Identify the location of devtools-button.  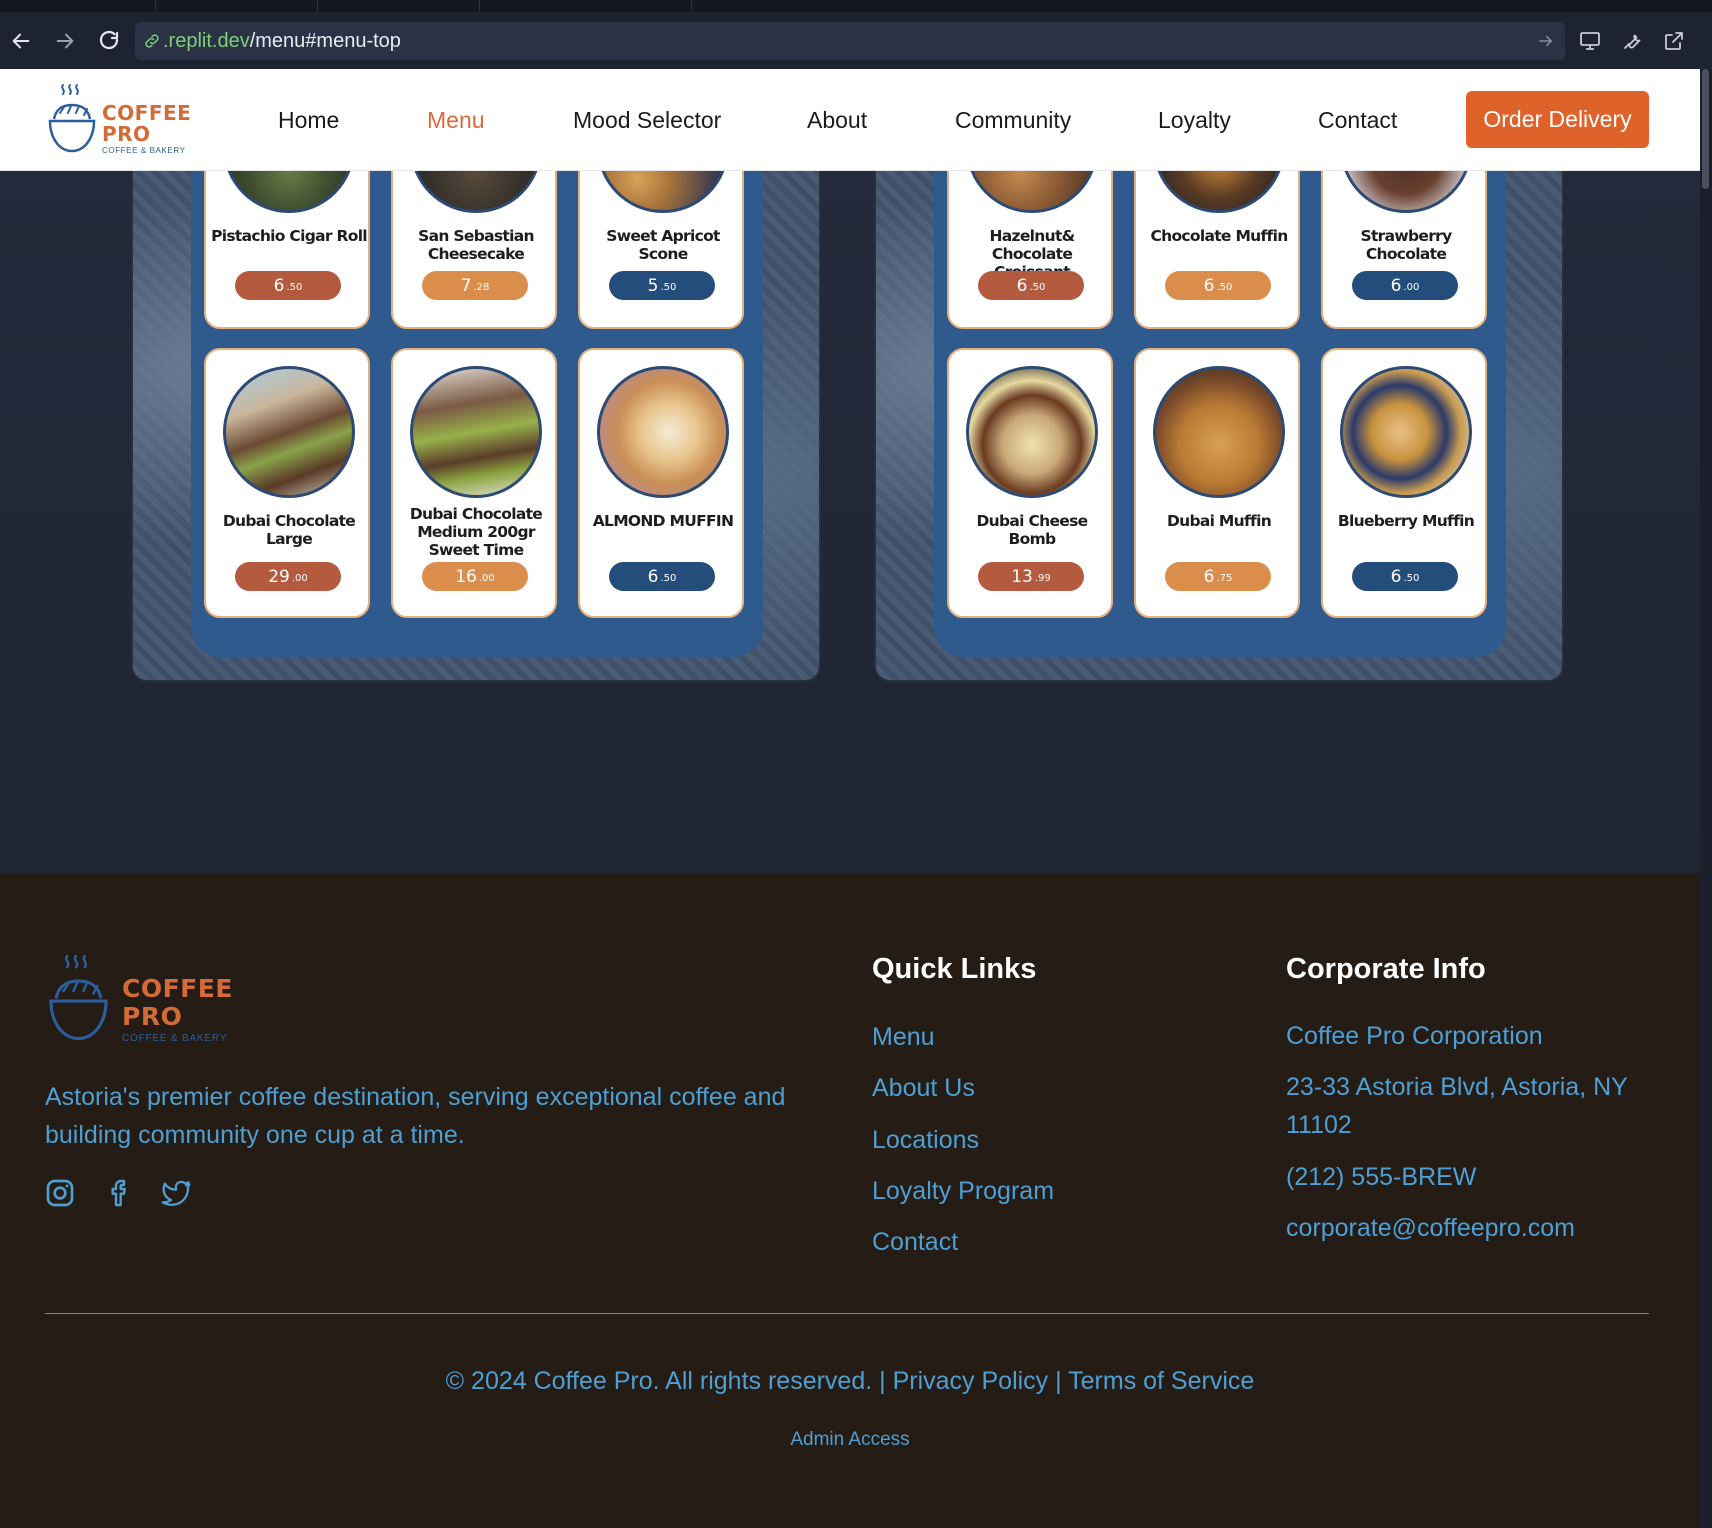
(1632, 41).